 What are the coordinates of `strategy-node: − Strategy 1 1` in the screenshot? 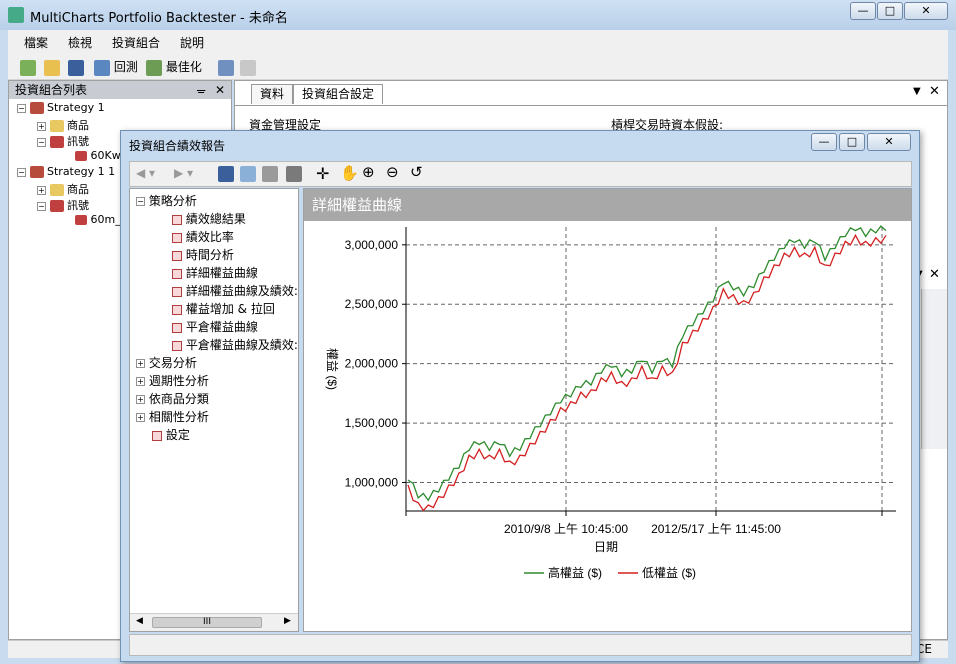 It's located at (66, 171).